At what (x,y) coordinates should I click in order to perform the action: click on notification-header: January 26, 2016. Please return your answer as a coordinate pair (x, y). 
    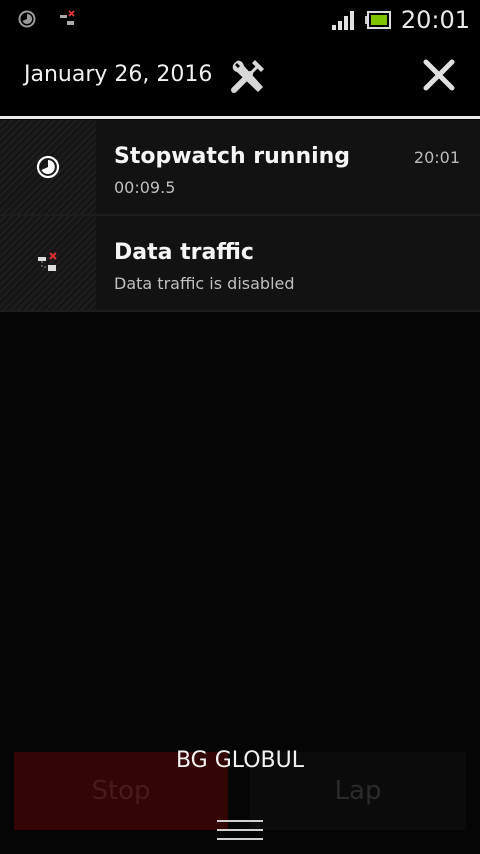
    Looking at the image, I should click on (240, 78).